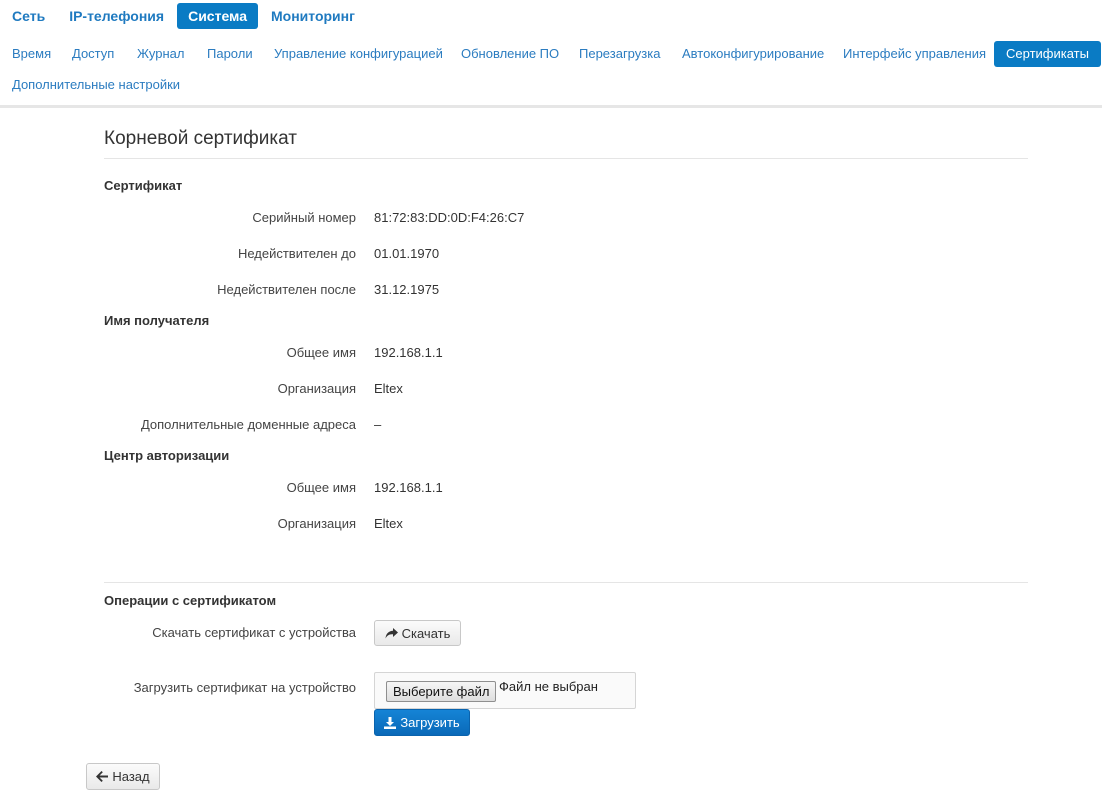 The image size is (1102, 810). What do you see at coordinates (102, 776) in the screenshot?
I see `arrow-left-icon` at bounding box center [102, 776].